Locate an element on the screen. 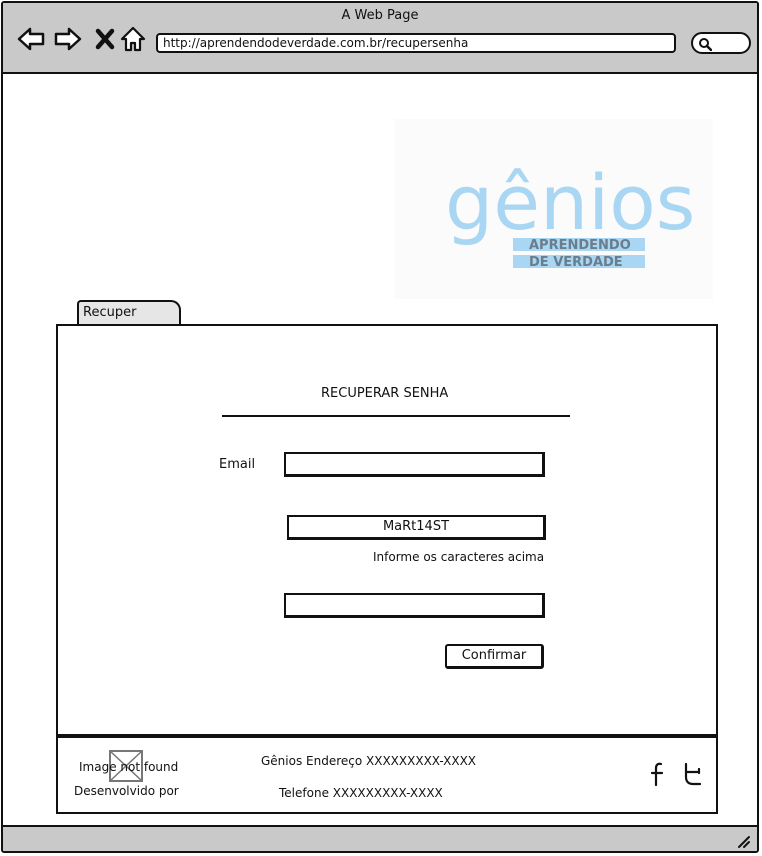 The height and width of the screenshot is (856, 762). resize-grip-icon is located at coordinates (743, 841).